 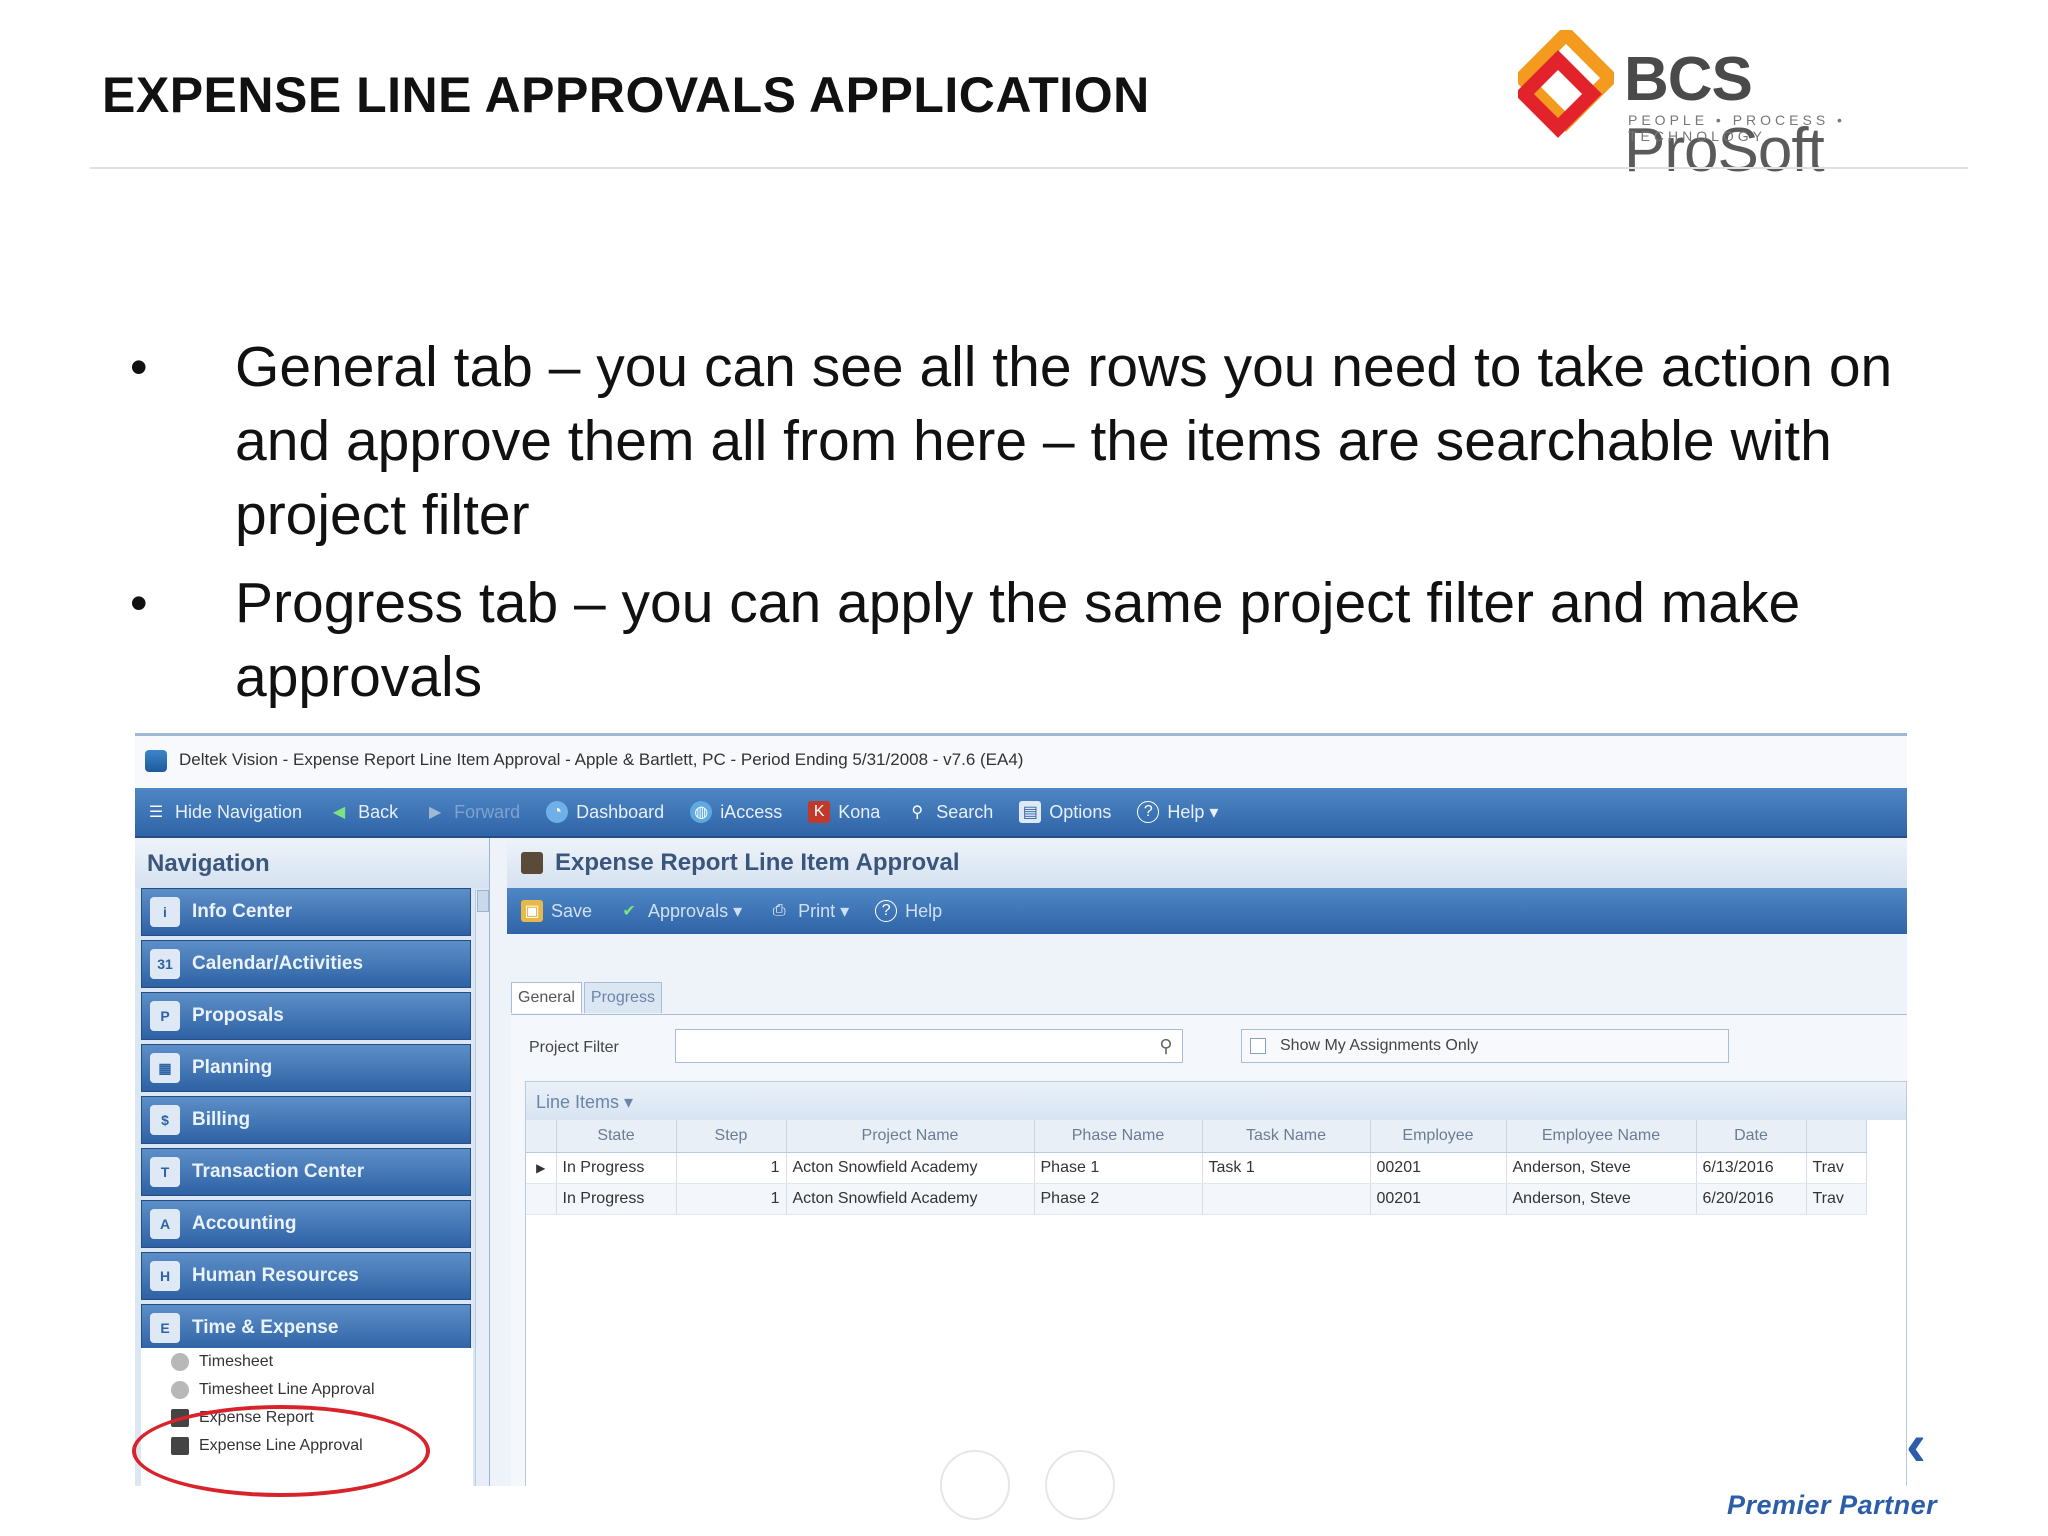 What do you see at coordinates (180, 1362) in the screenshot?
I see `timesheet-icon` at bounding box center [180, 1362].